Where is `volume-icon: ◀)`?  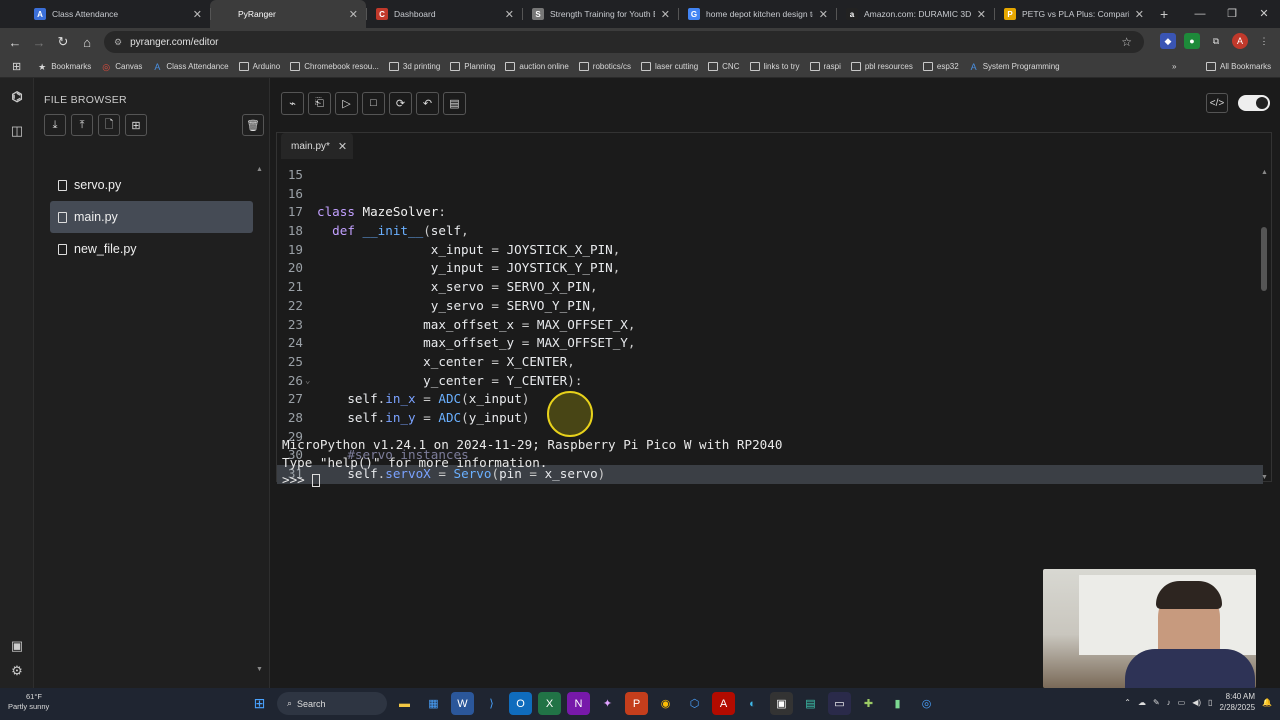 volume-icon: ◀) is located at coordinates (1196, 702).